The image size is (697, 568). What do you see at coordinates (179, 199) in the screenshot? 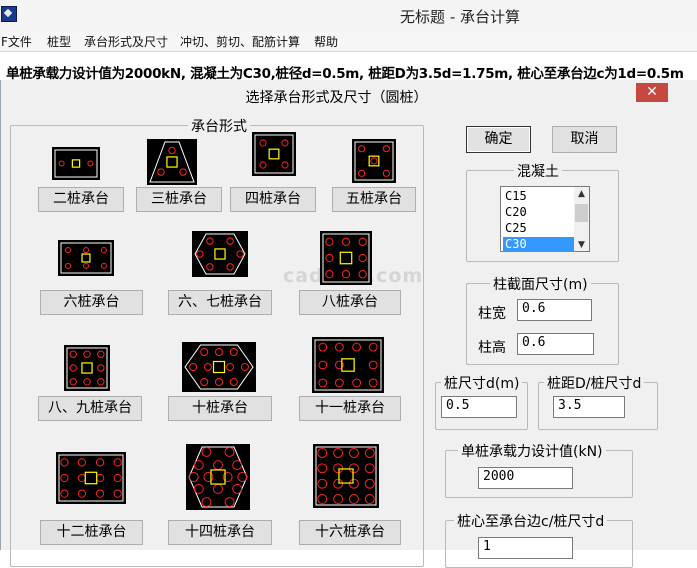
I see `cap-3-pile-button: 三桩承台` at bounding box center [179, 199].